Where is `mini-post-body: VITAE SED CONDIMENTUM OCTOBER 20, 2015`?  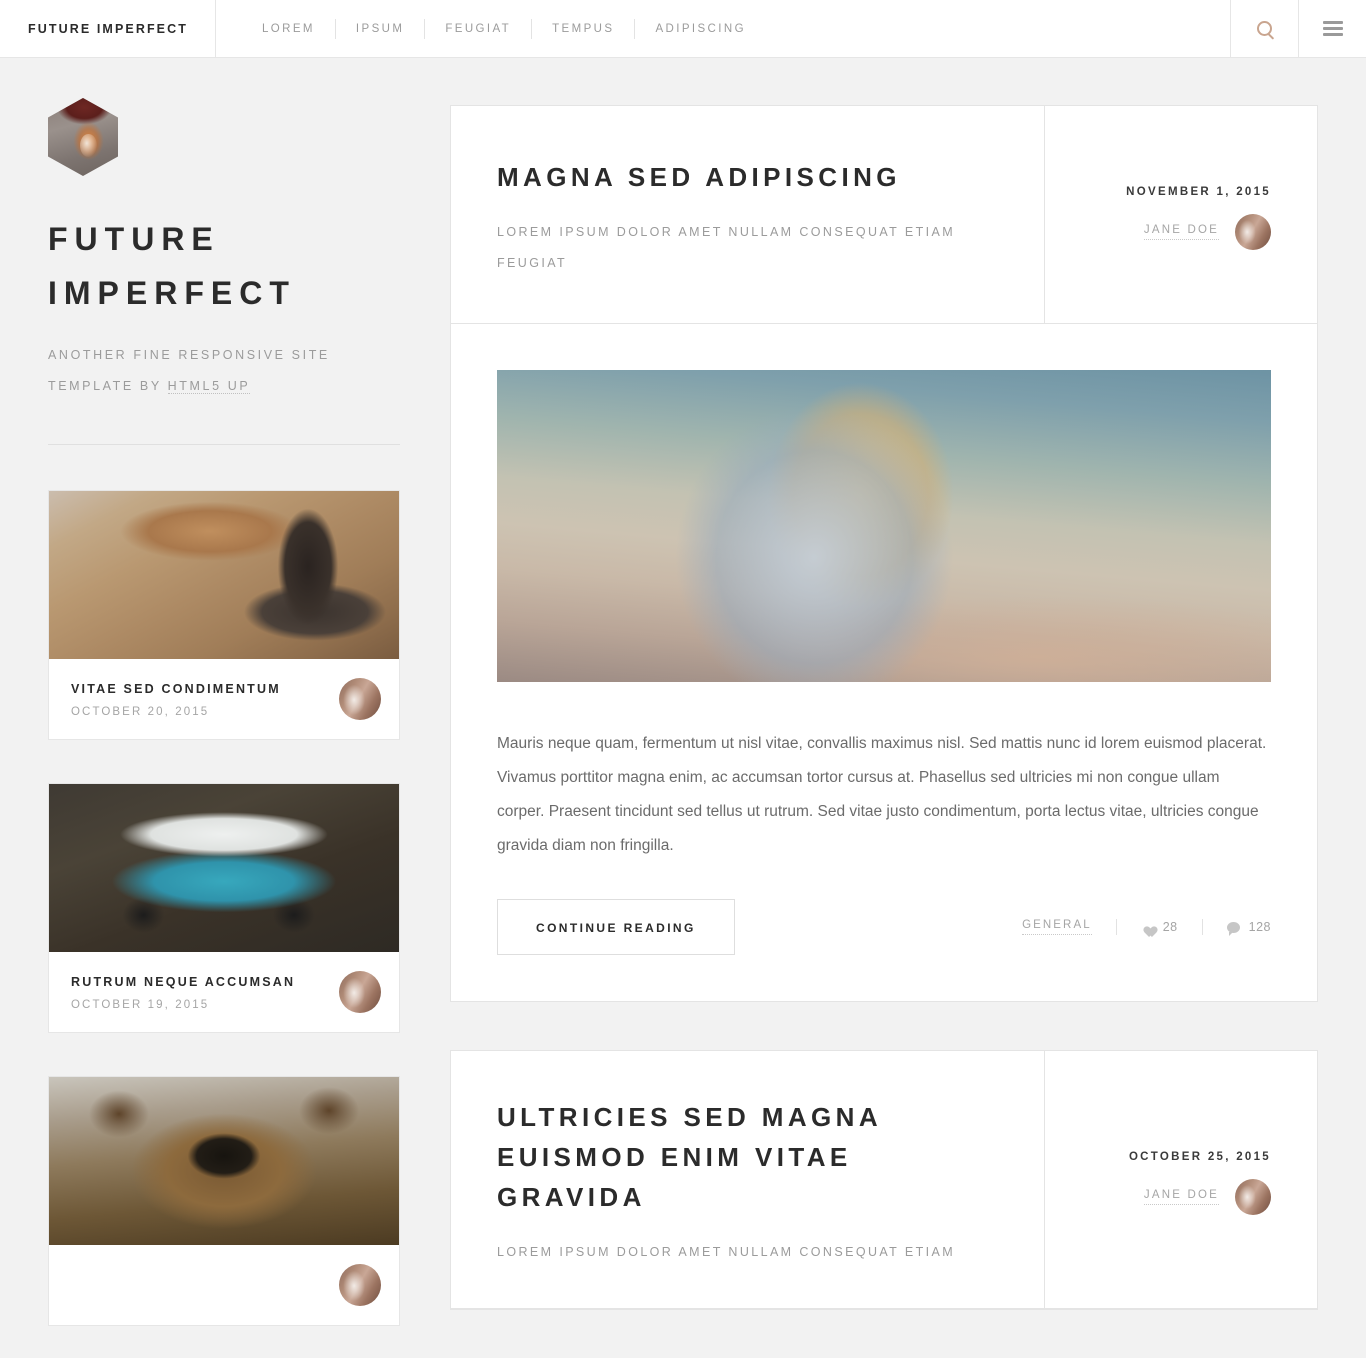 mini-post-body: VITAE SED CONDIMENTUM OCTOBER 20, 2015 is located at coordinates (224, 699).